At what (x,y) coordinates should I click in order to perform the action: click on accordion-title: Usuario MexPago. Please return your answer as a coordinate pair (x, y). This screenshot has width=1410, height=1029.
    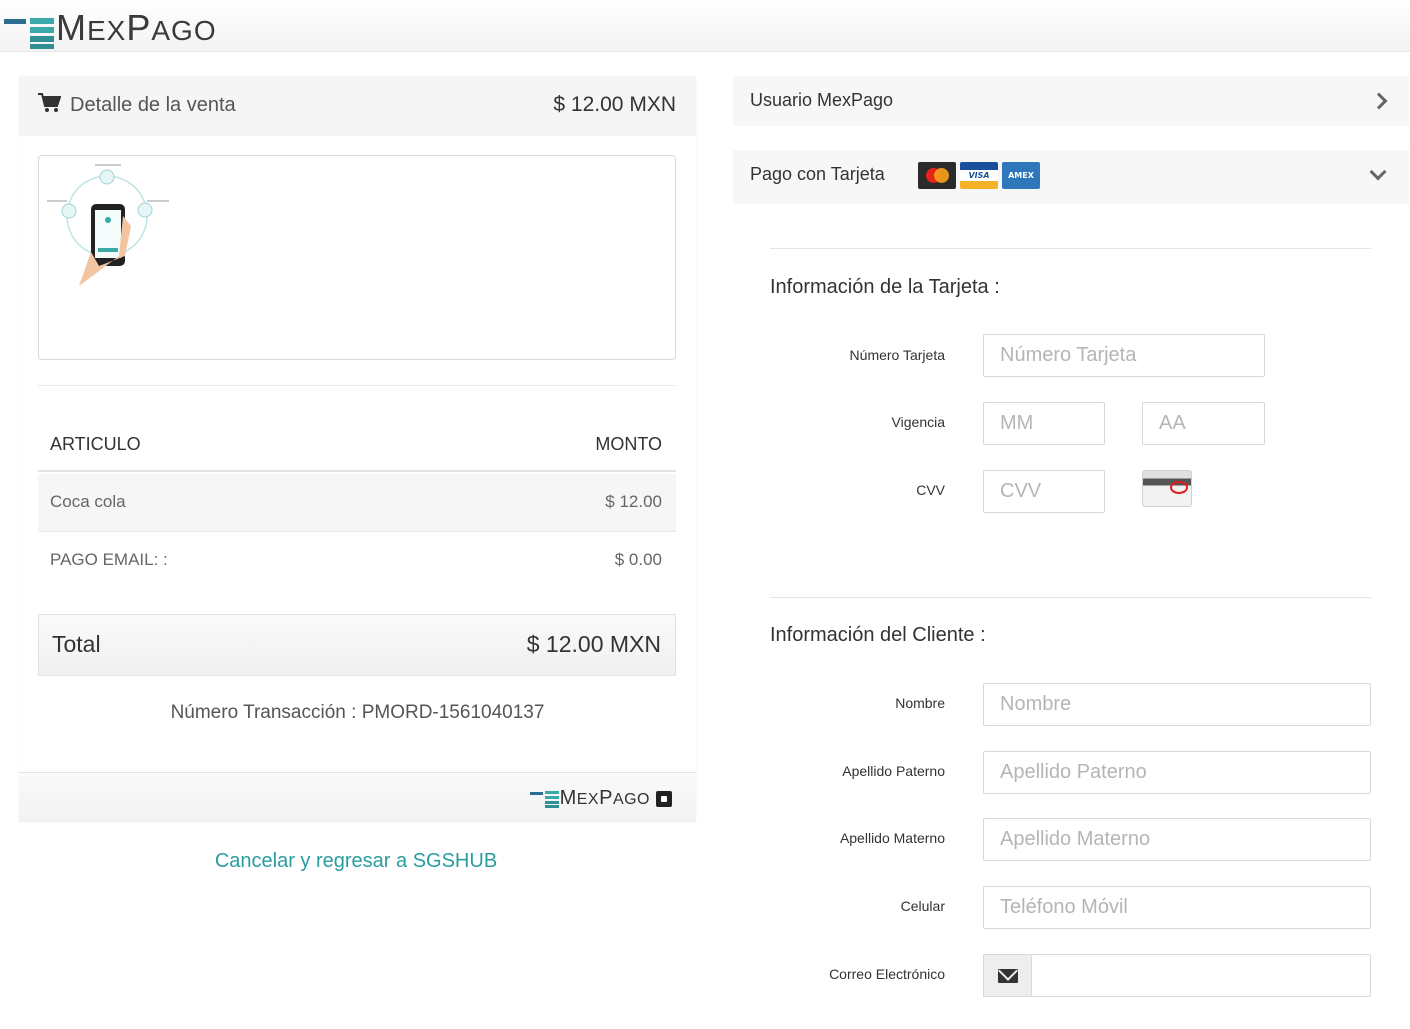
    Looking at the image, I should click on (822, 100).